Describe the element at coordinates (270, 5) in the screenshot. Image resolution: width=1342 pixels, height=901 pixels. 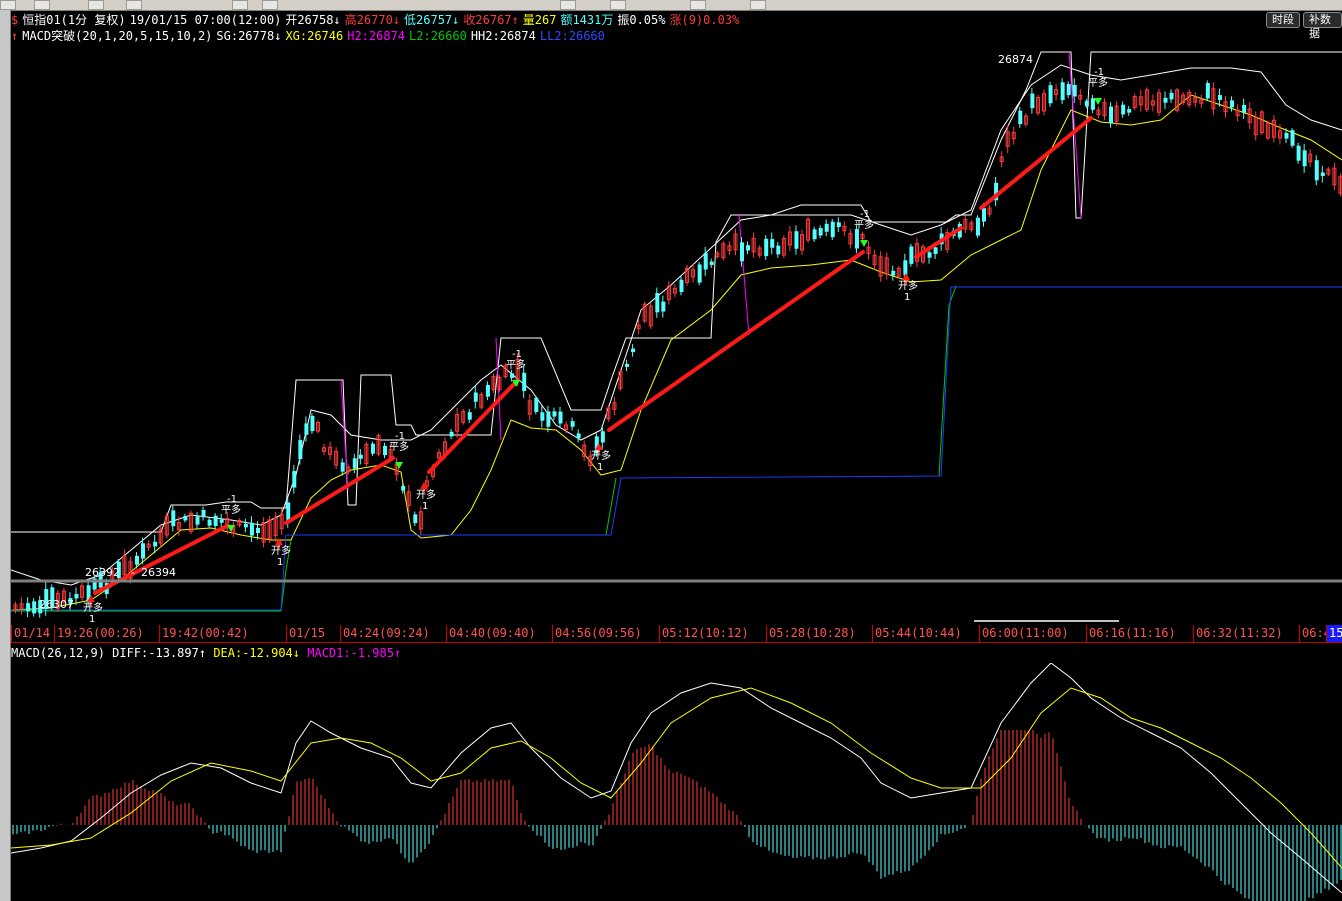
I see `toolbar-zoom-button` at that location.